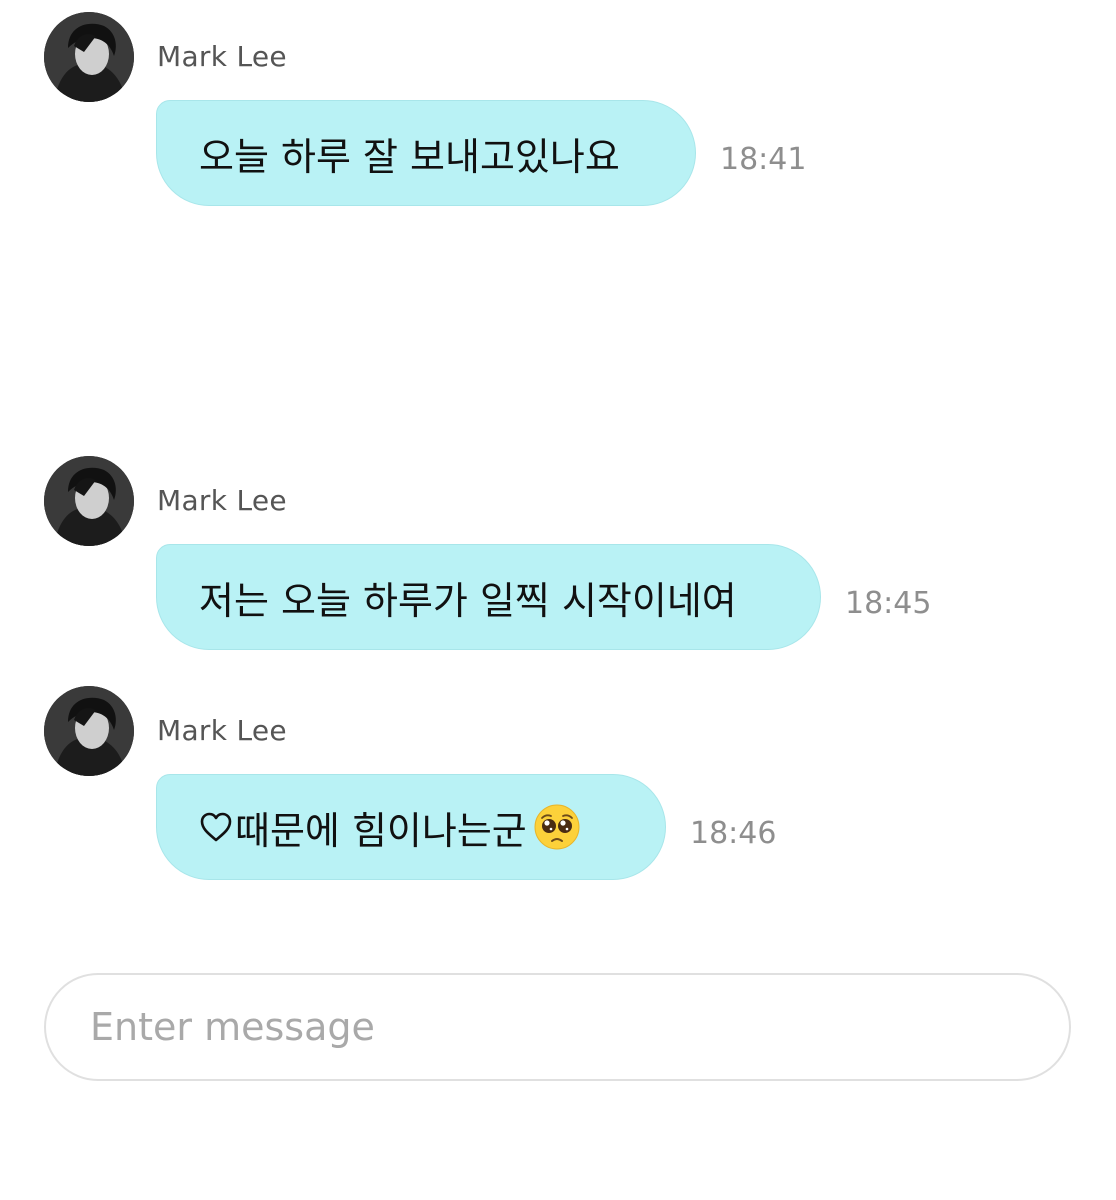  Describe the element at coordinates (763, 159) in the screenshot. I see `message-time: 18:41` at that location.